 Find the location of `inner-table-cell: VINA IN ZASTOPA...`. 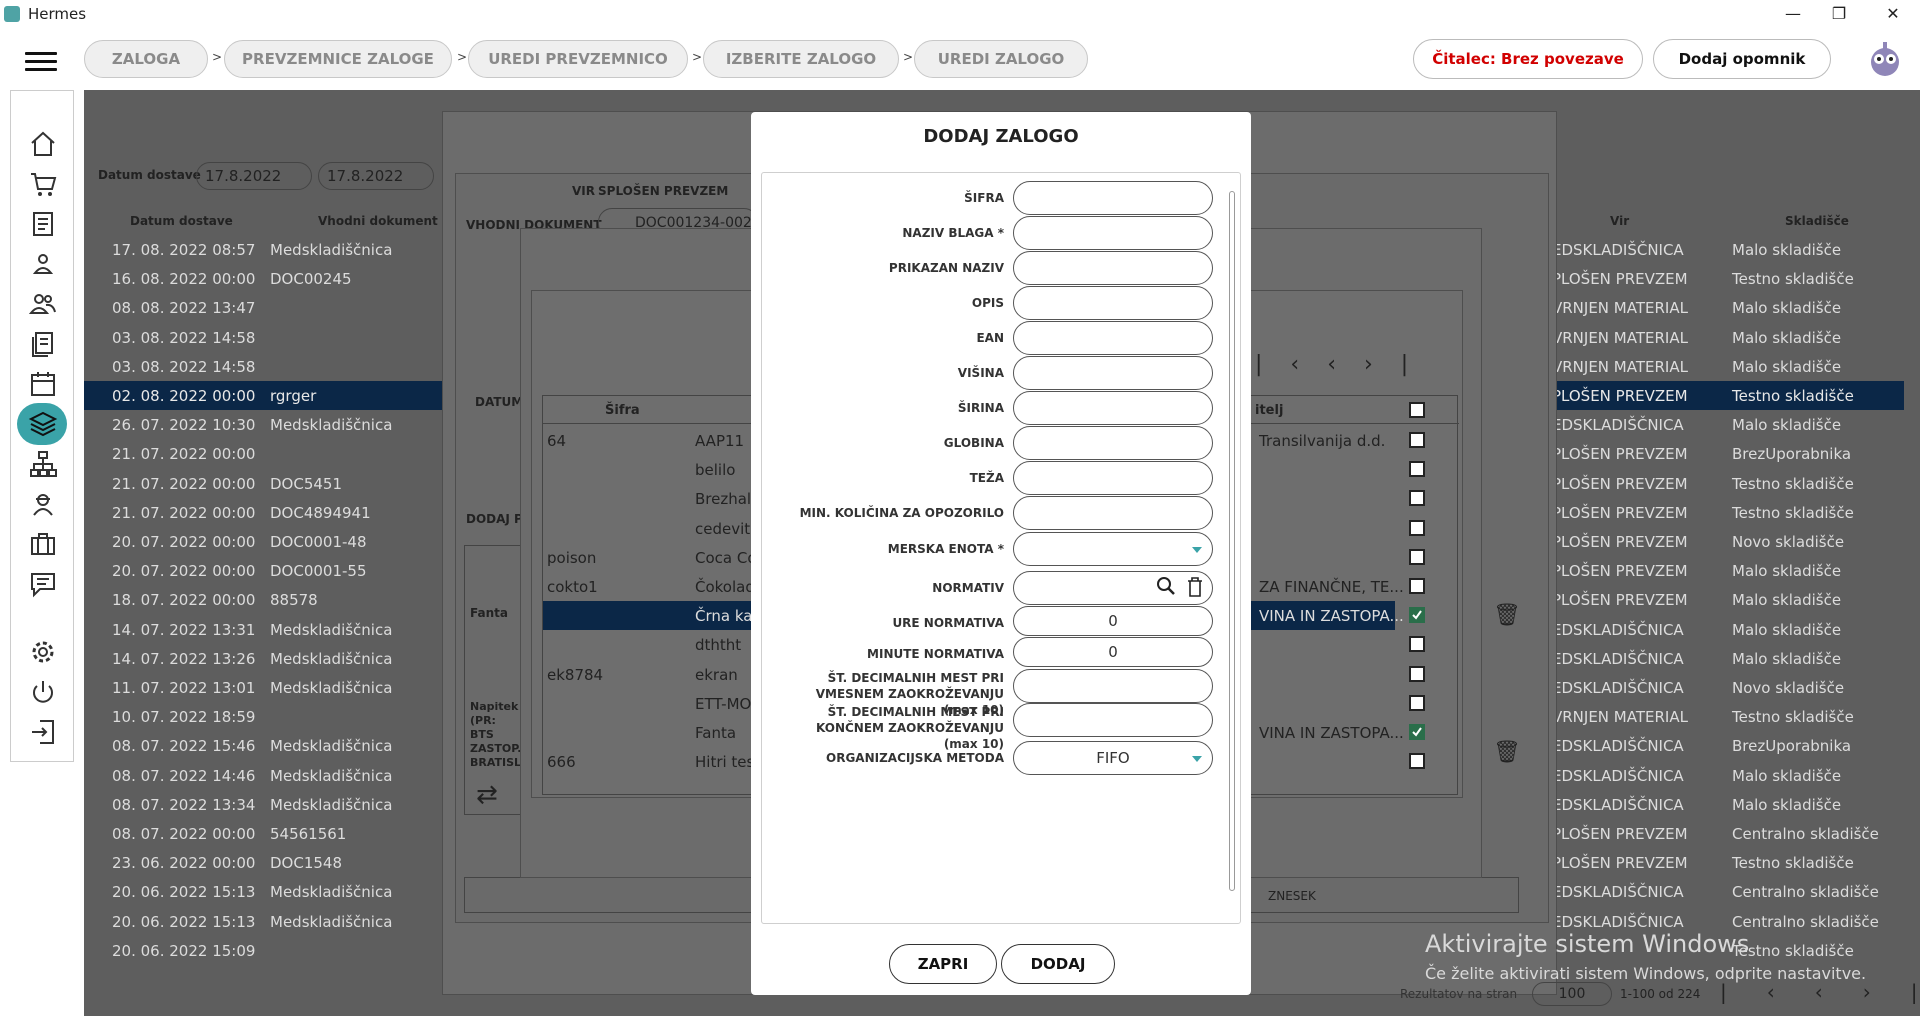

inner-table-cell: VINA IN ZASTOPA... is located at coordinates (1331, 733).